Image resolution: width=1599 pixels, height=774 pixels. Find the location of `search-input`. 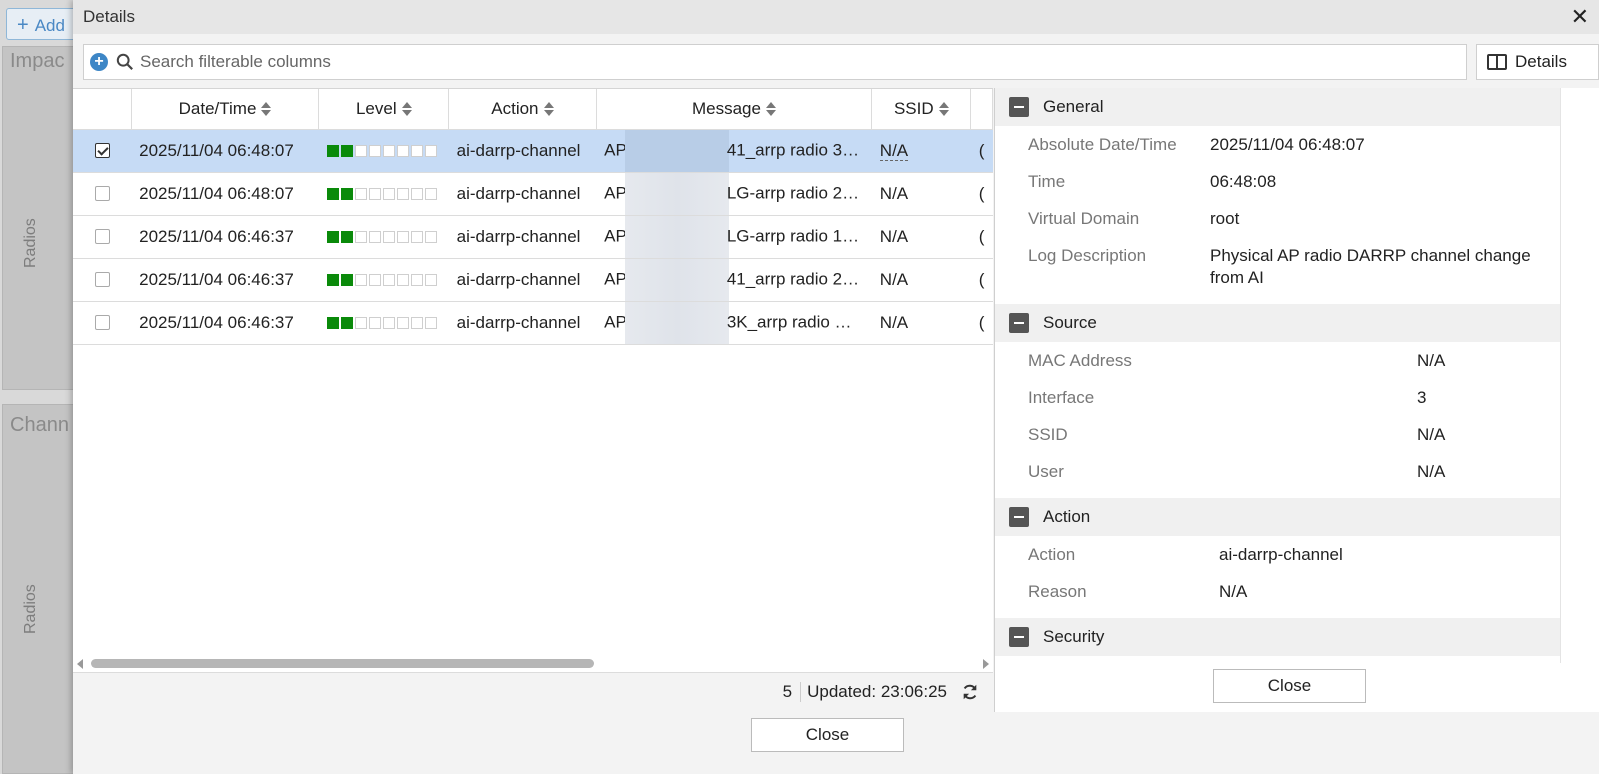

search-input is located at coordinates (803, 62).